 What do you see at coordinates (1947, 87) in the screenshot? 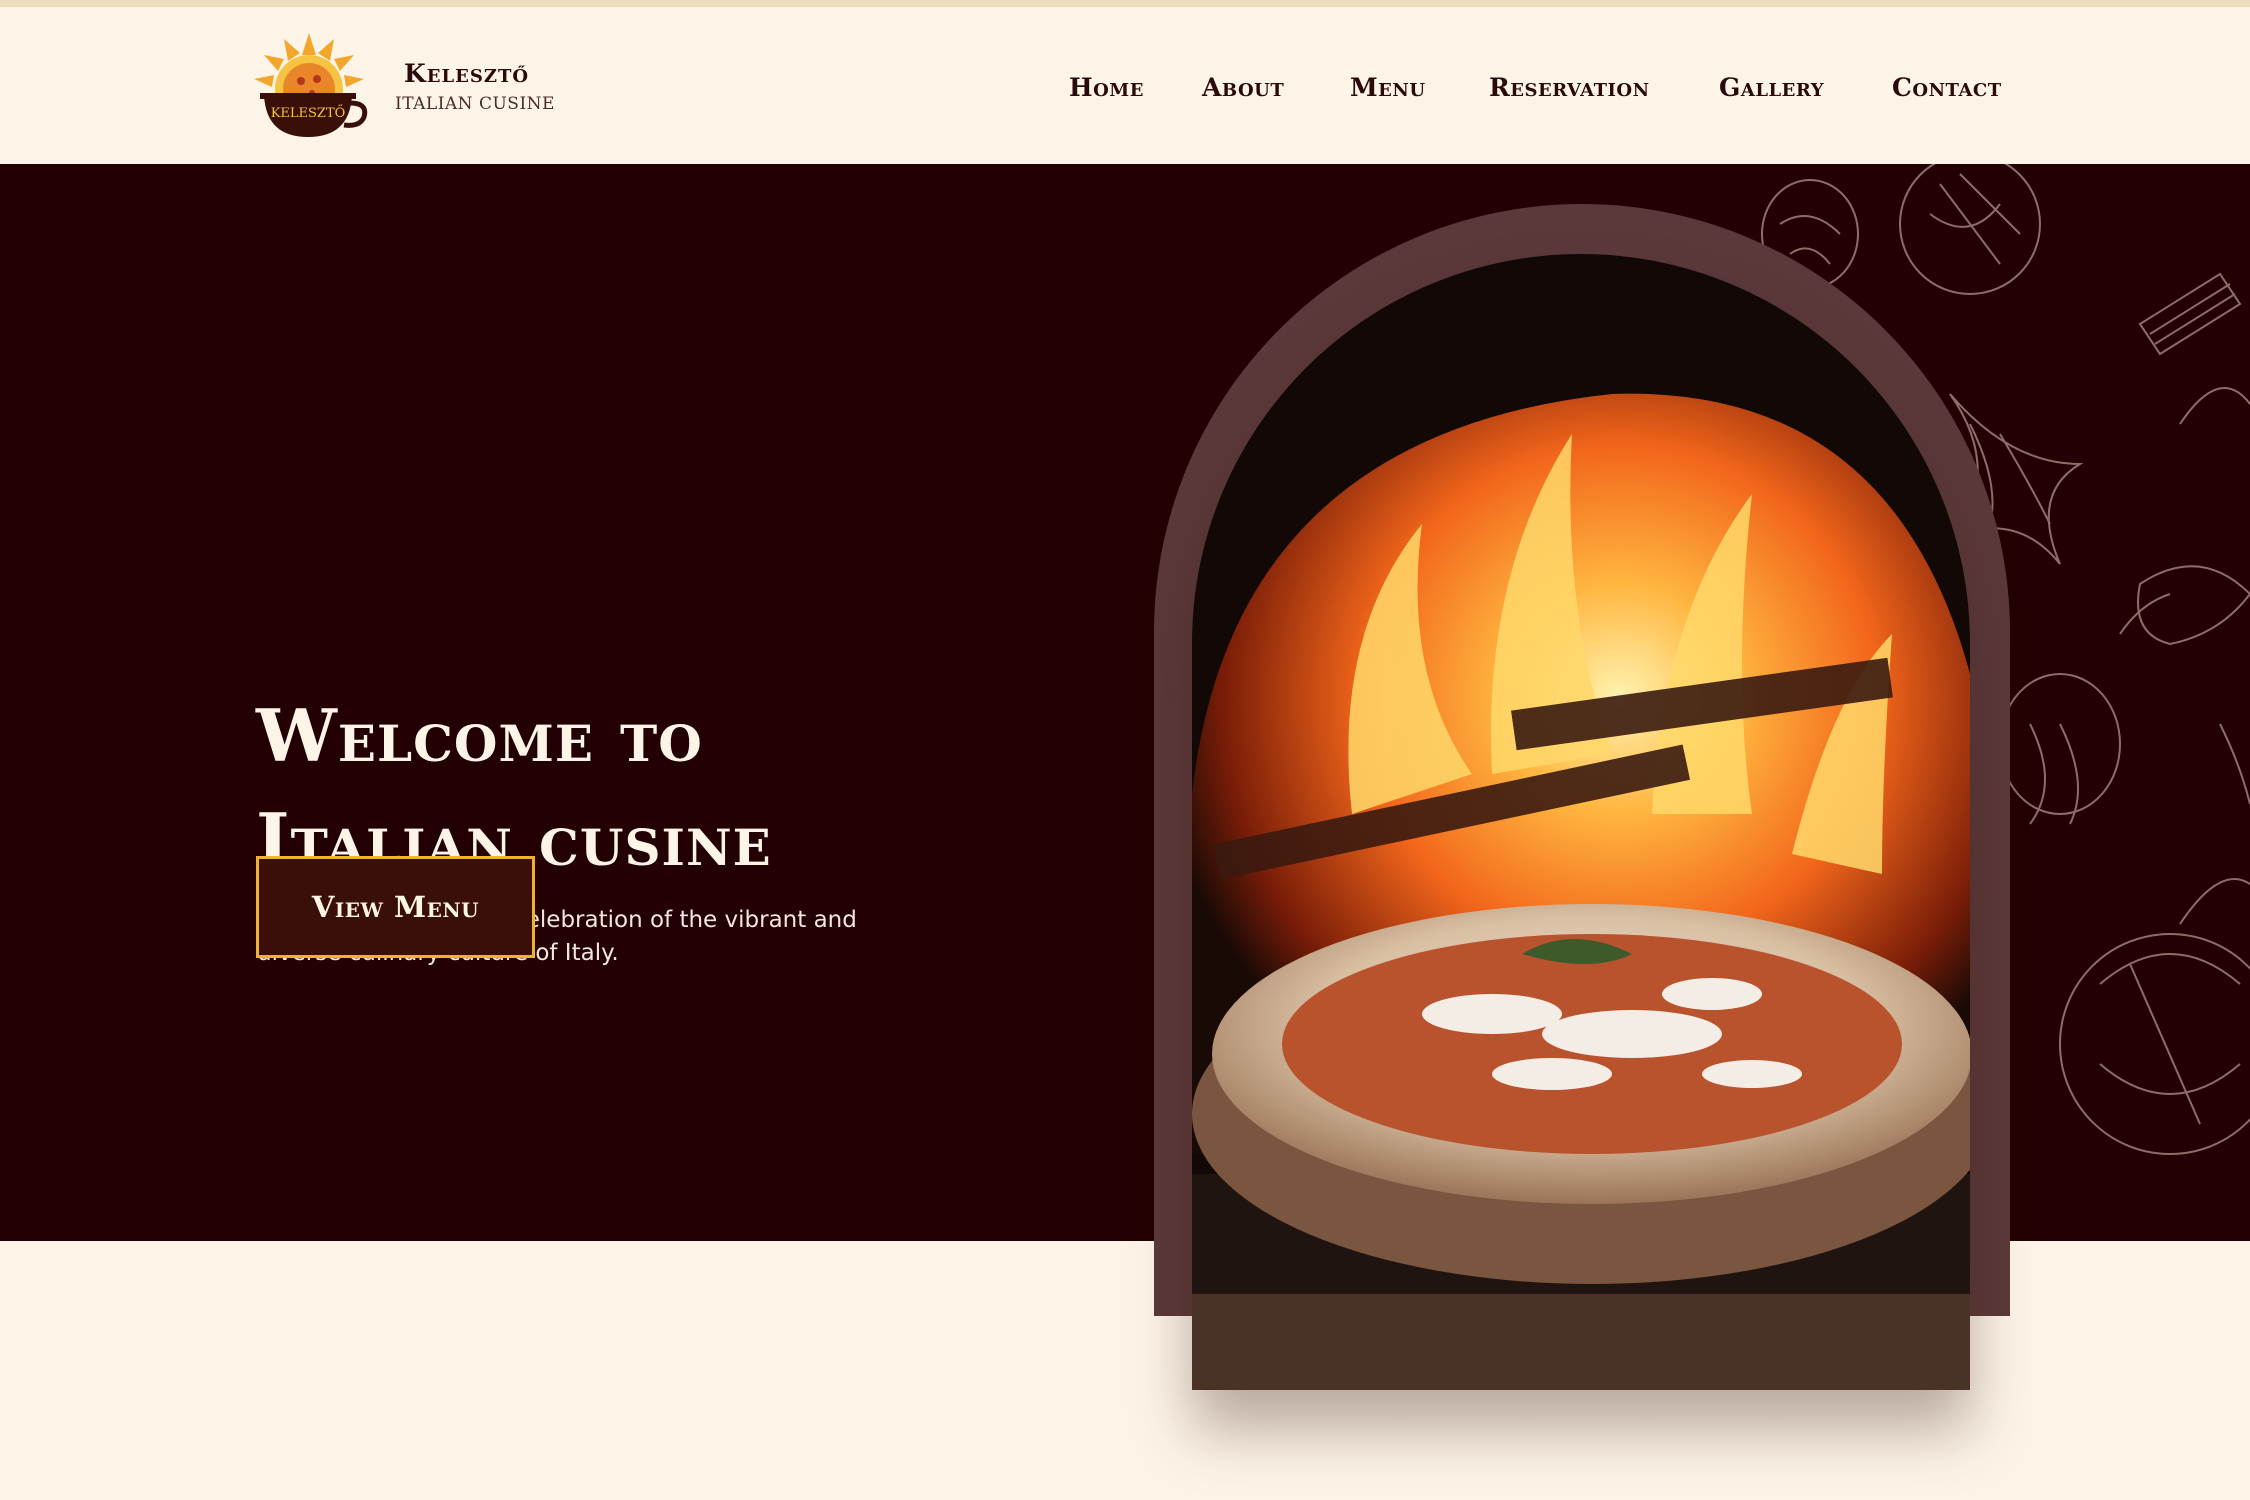
I see `nav-contact: Contact` at bounding box center [1947, 87].